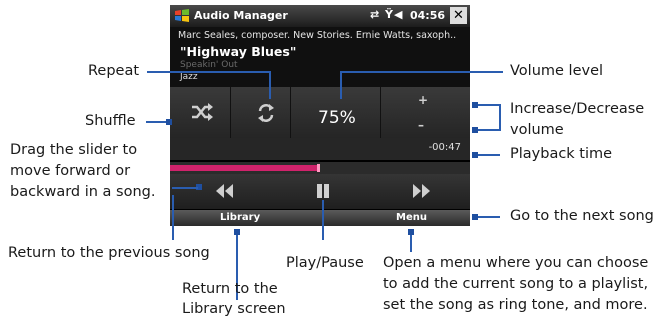 The height and width of the screenshot is (320, 661). What do you see at coordinates (341, 85) in the screenshot?
I see `callout-line-volume-drop` at bounding box center [341, 85].